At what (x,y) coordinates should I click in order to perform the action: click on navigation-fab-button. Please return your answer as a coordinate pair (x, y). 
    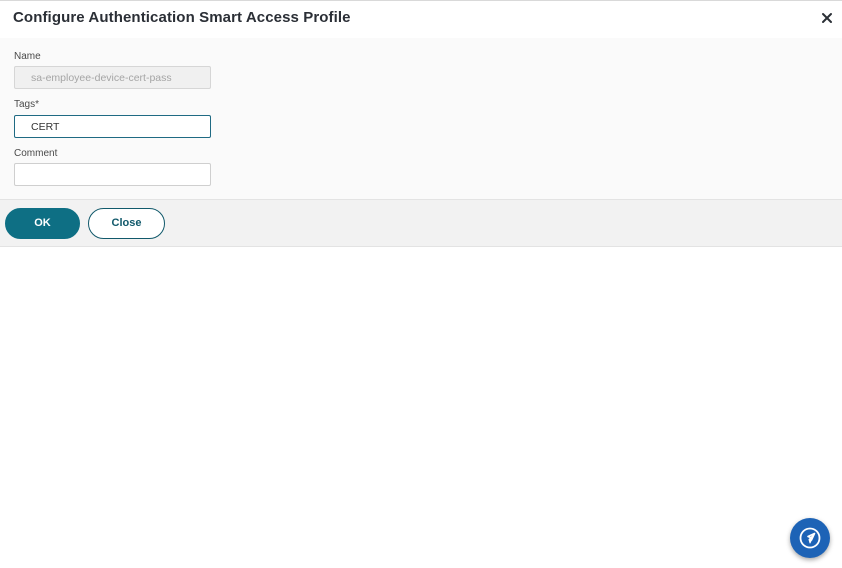
    Looking at the image, I should click on (810, 538).